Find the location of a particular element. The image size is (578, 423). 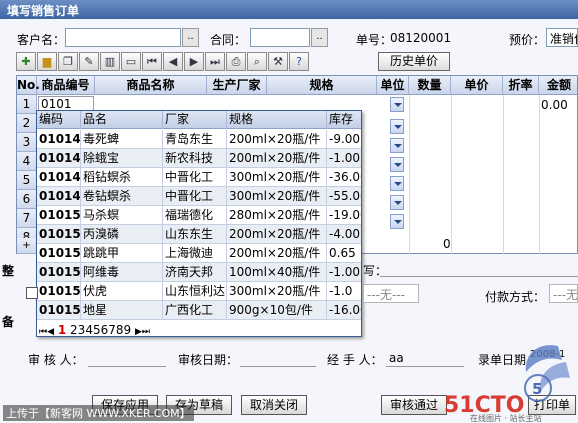

review-pass-button: 审核通过 is located at coordinates (414, 405).